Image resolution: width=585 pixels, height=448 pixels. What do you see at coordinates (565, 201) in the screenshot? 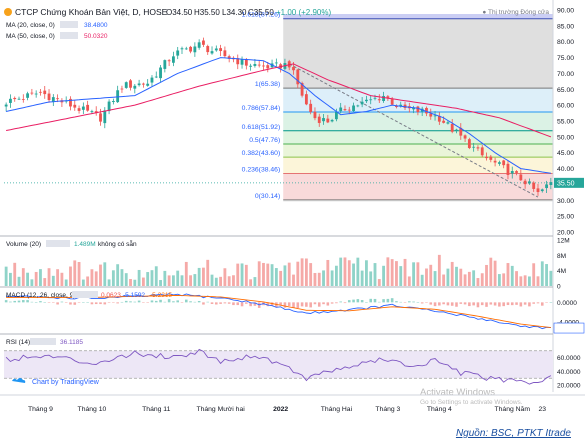
I see `price-tick-label: 30.00` at bounding box center [565, 201].